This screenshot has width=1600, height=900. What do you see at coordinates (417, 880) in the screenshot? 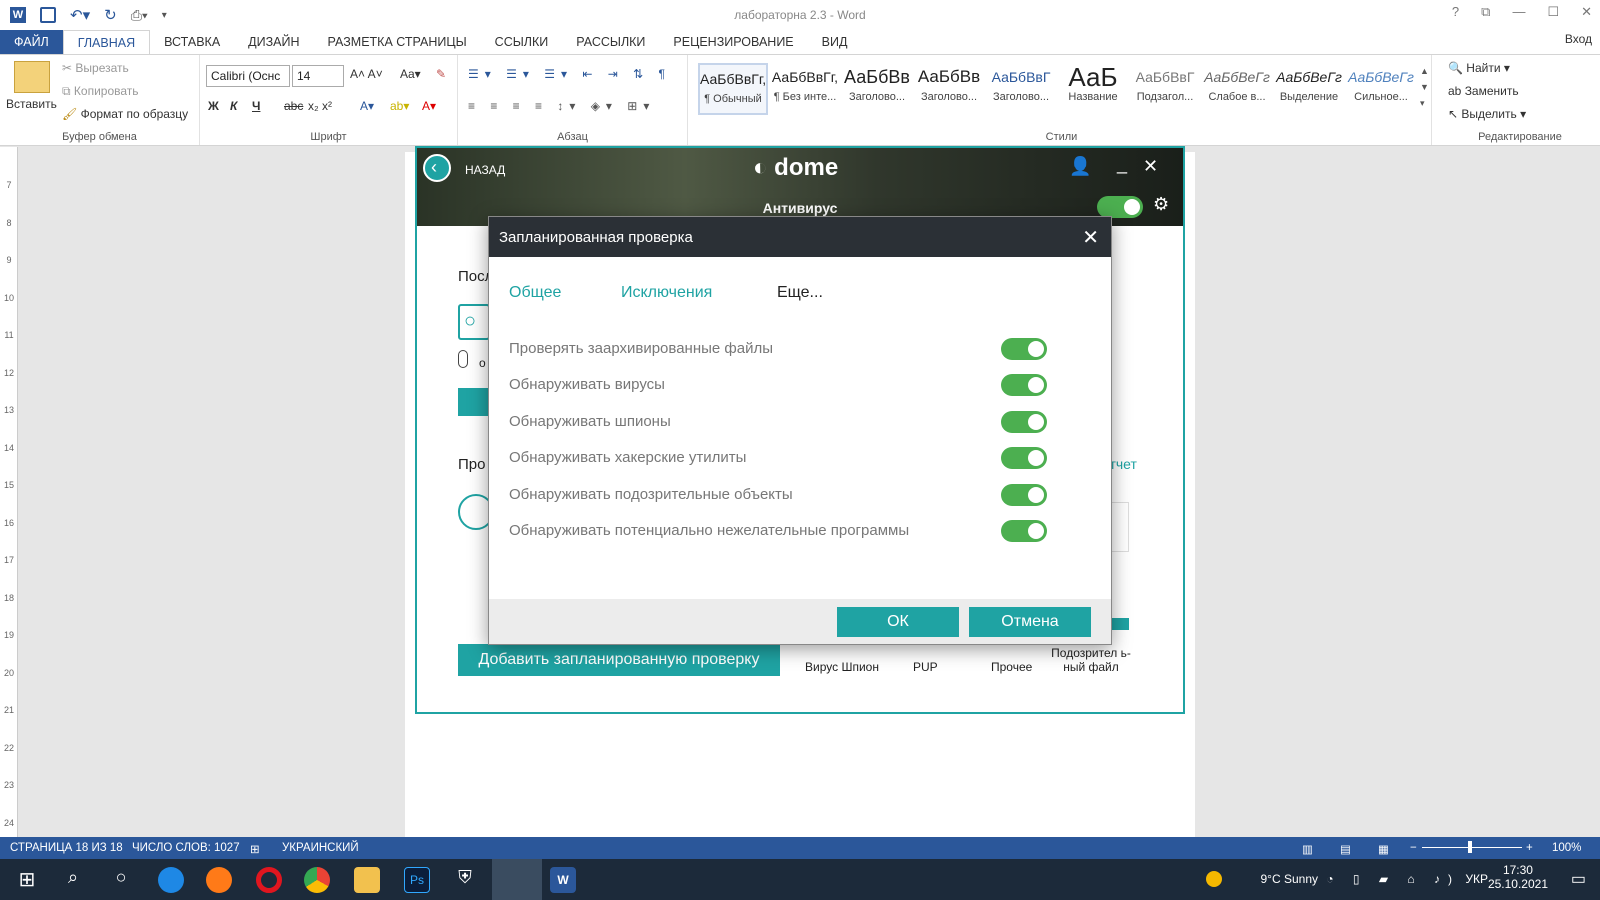
I see `photoshop-icon: Ps` at bounding box center [417, 880].